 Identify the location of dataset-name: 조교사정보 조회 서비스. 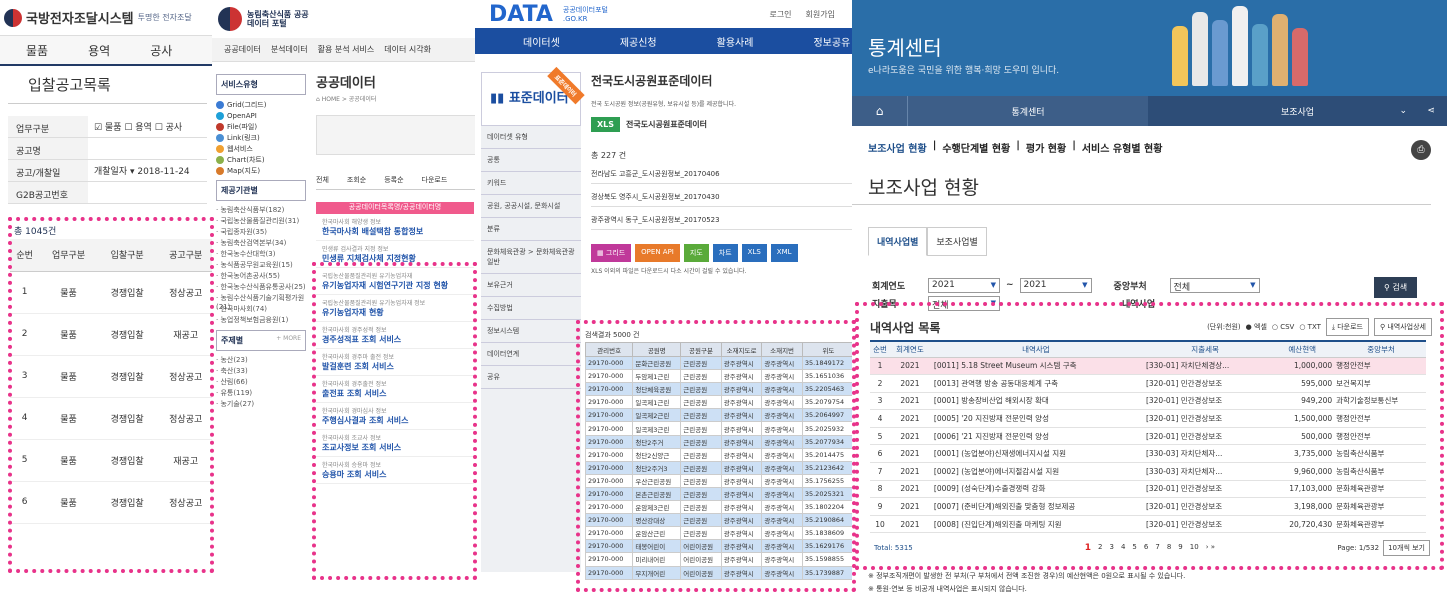
(395, 447).